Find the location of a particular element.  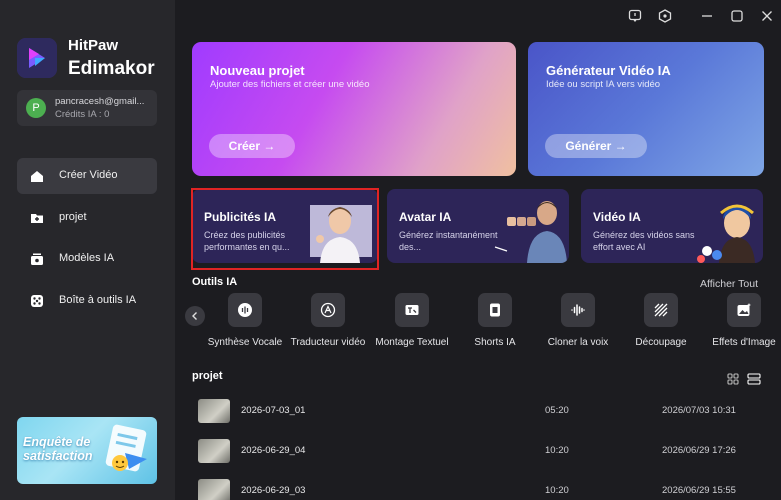

tool-voice-clone: Cloner la voix is located at coordinates (578, 320).